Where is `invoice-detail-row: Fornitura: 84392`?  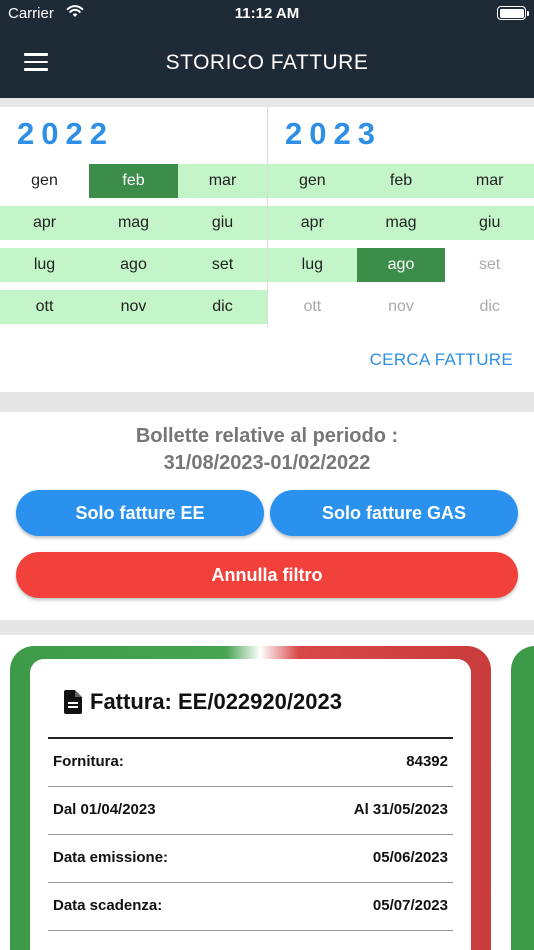 invoice-detail-row: Fornitura: 84392 is located at coordinates (250, 763).